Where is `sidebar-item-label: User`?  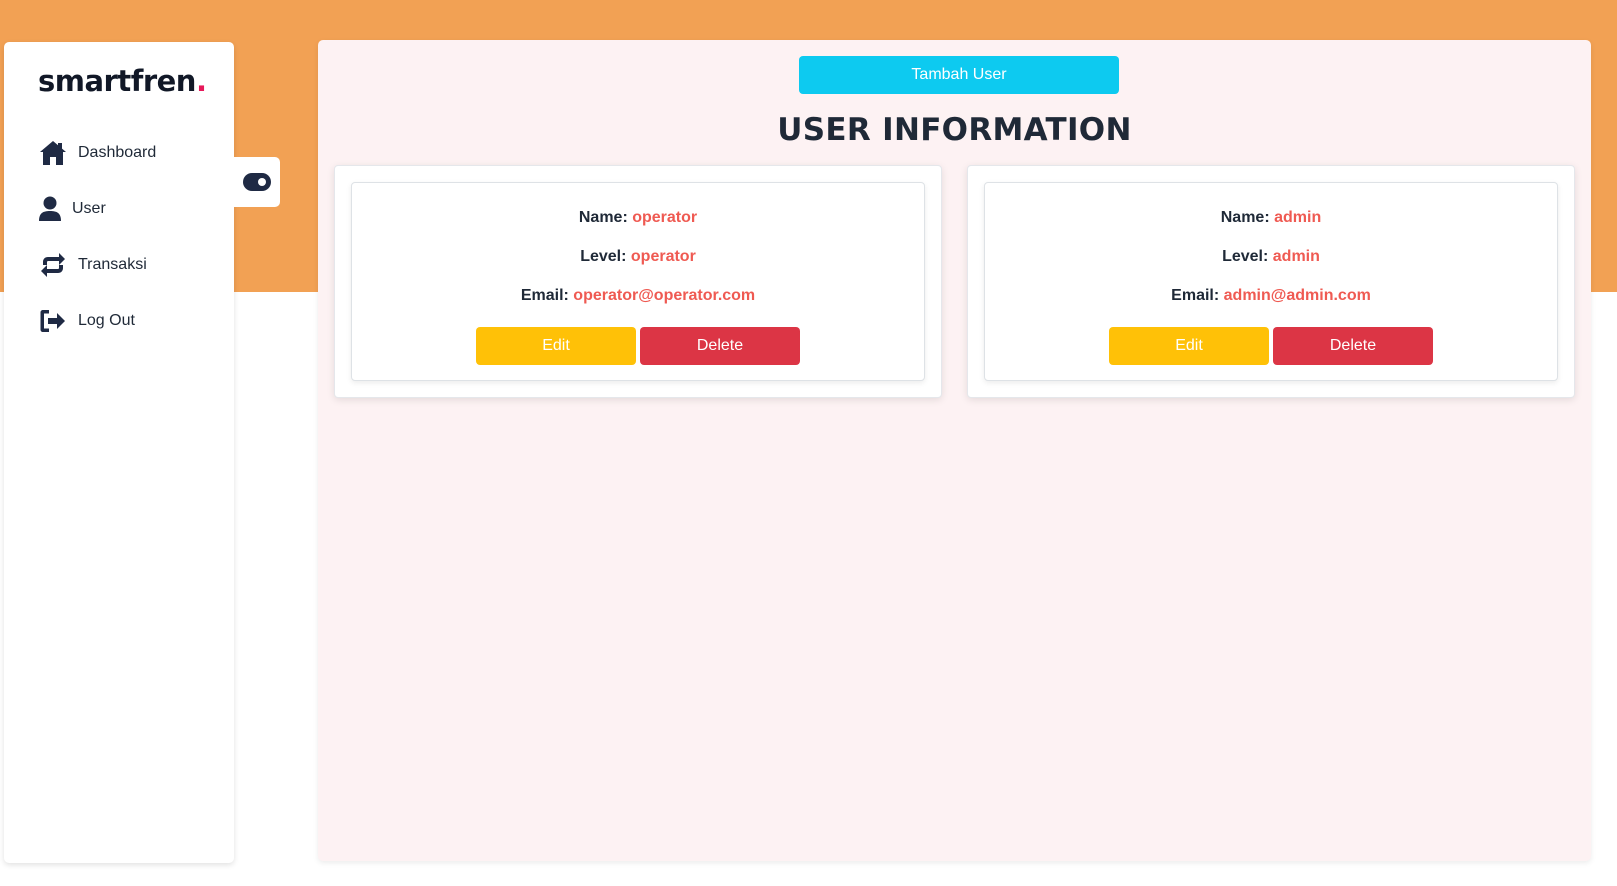 sidebar-item-label: User is located at coordinates (89, 208).